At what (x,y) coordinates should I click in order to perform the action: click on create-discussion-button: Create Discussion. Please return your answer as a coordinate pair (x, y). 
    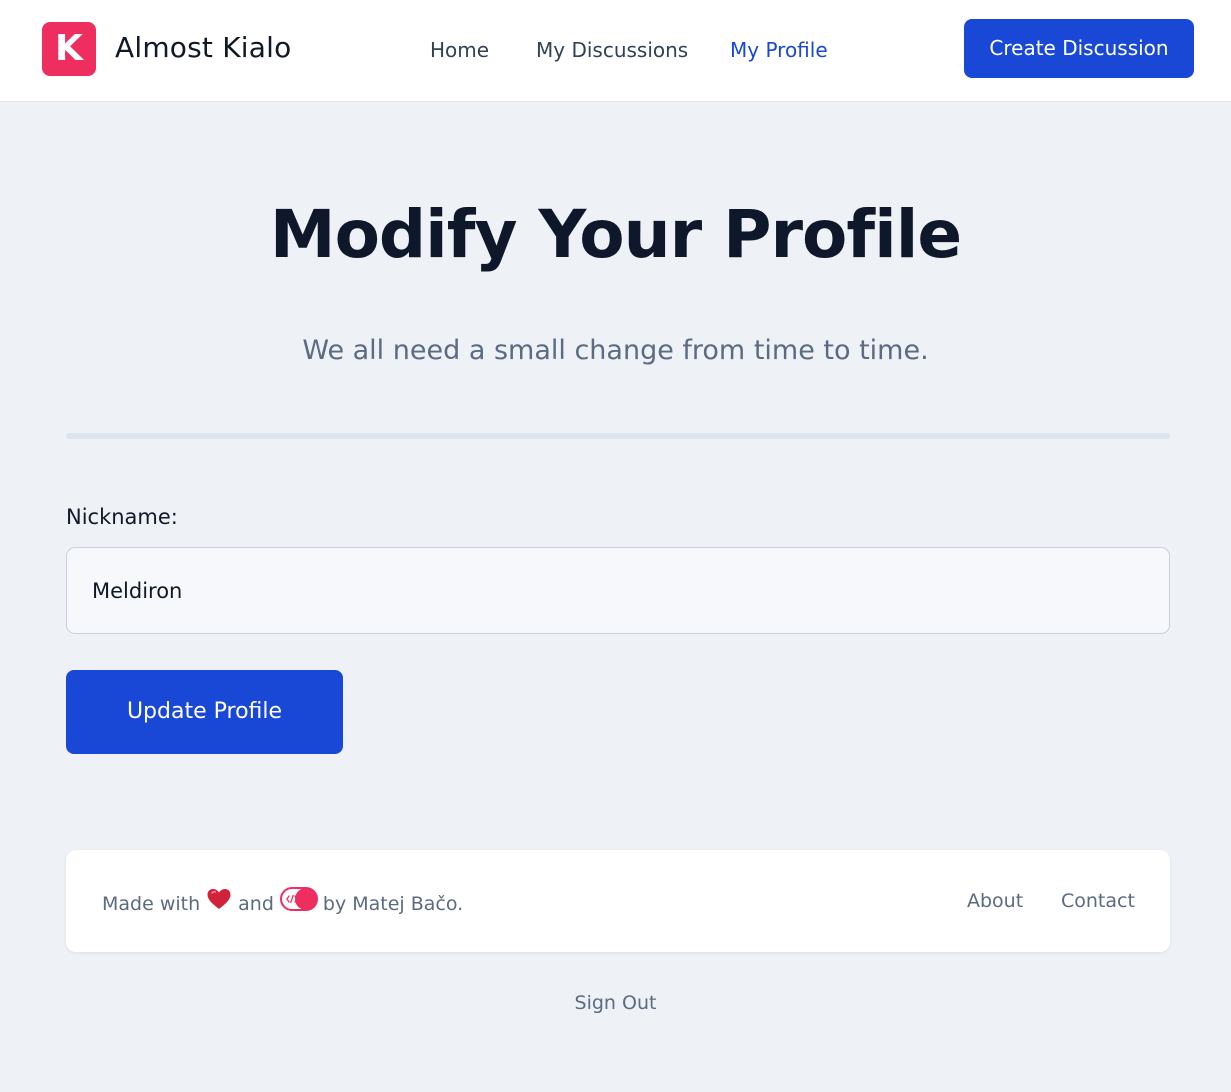
    Looking at the image, I should click on (1079, 48).